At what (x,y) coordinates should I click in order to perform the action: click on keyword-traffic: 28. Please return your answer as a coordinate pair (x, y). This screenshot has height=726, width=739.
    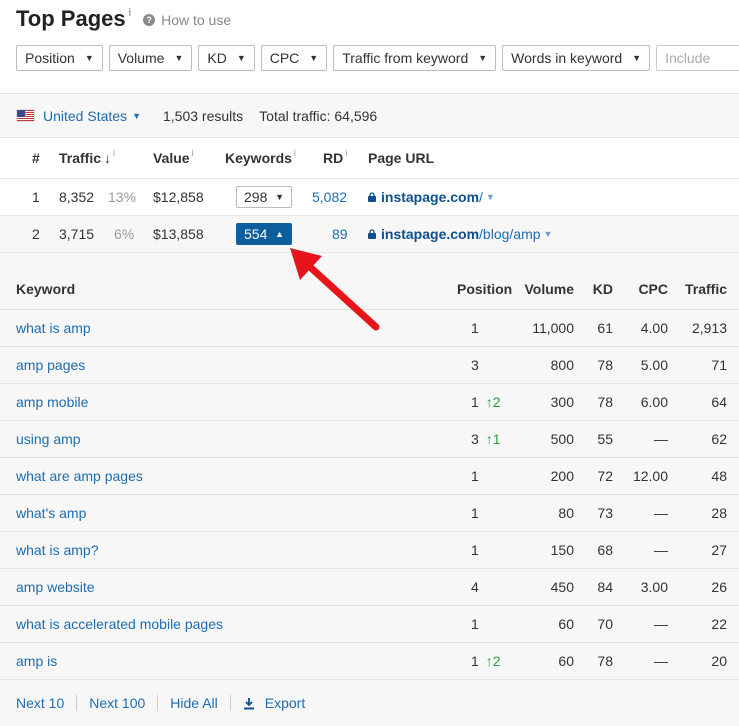
    Looking at the image, I should click on (719, 513).